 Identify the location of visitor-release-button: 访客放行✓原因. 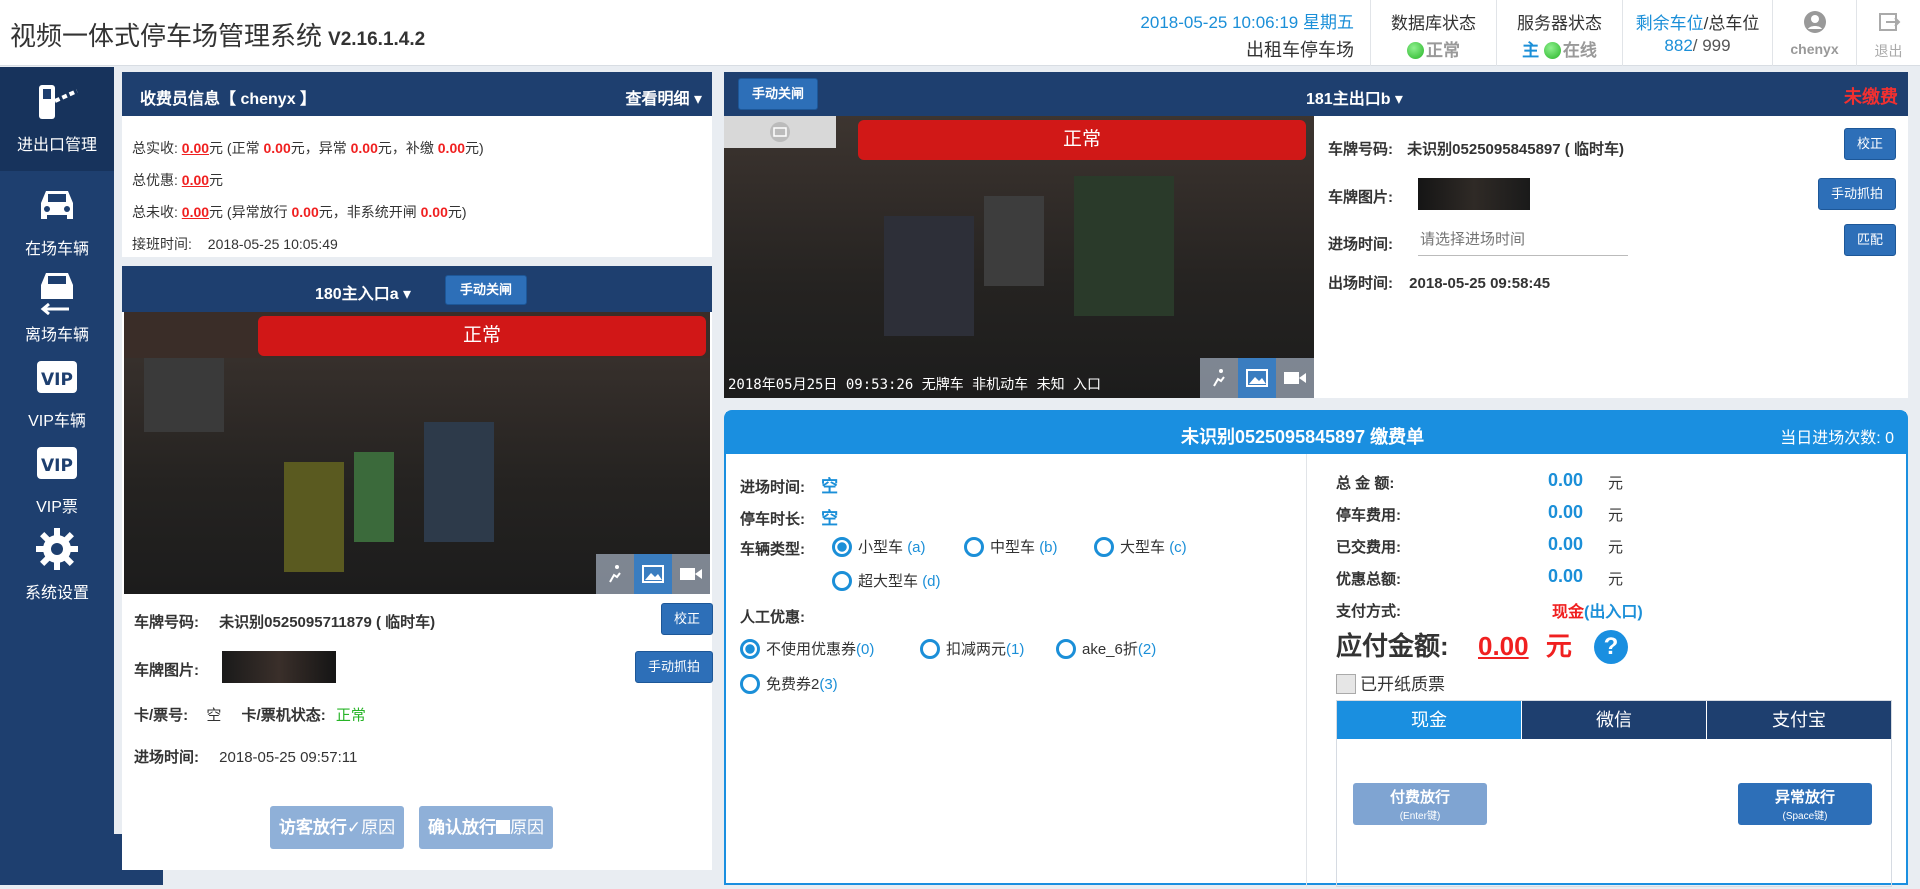
(337, 827).